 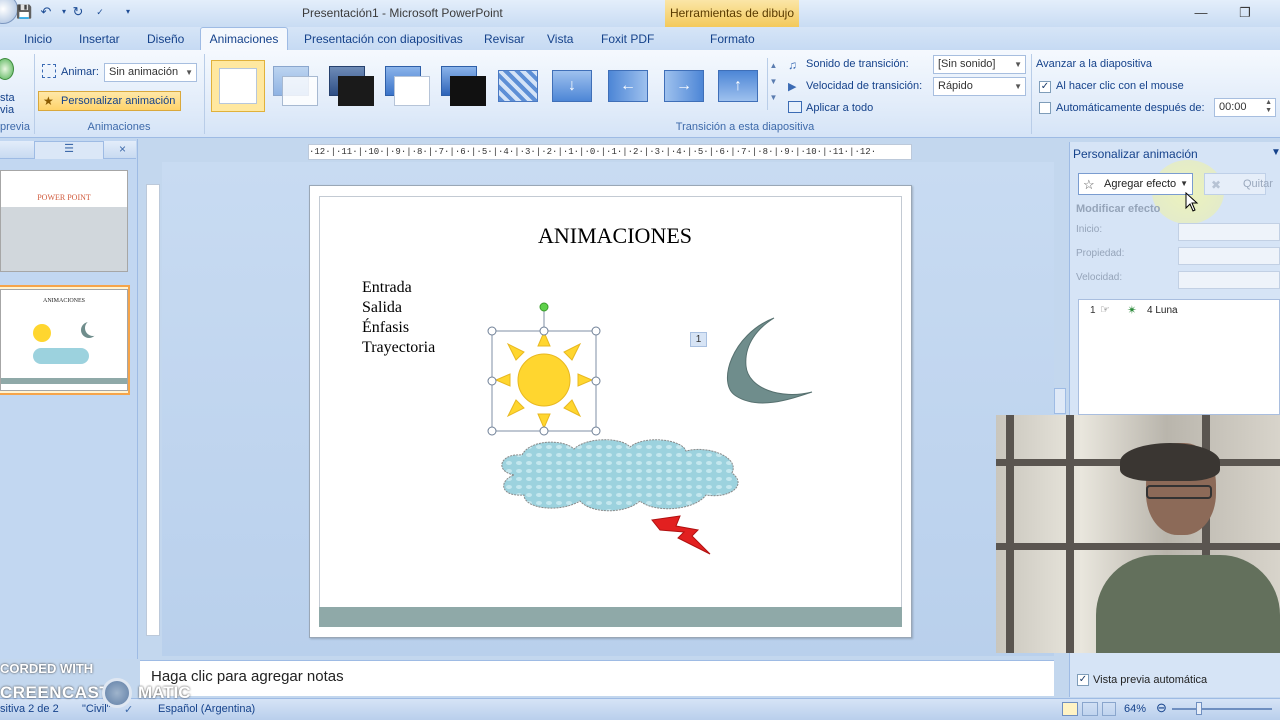 What do you see at coordinates (1161, 708) in the screenshot?
I see `zoom-out-icon: ⊖` at bounding box center [1161, 708].